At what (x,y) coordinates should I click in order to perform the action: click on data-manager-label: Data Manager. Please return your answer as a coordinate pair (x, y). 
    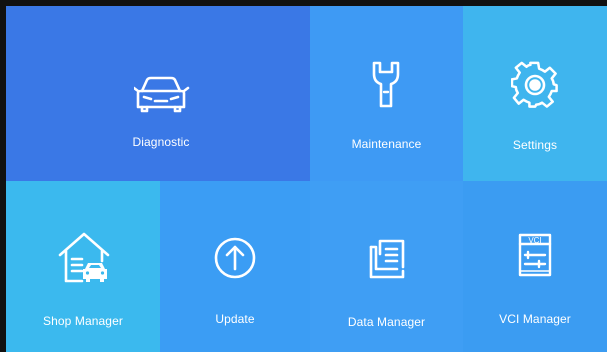
    Looking at the image, I should click on (386, 322).